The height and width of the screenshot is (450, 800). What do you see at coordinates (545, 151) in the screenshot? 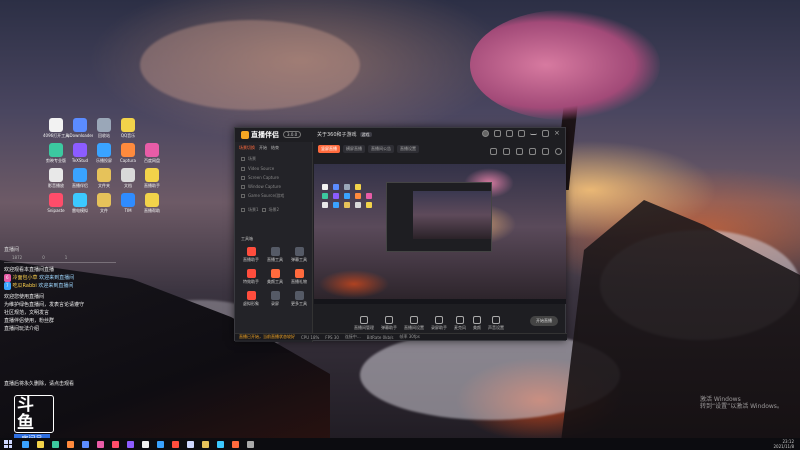
I see `home-icon` at bounding box center [545, 151].